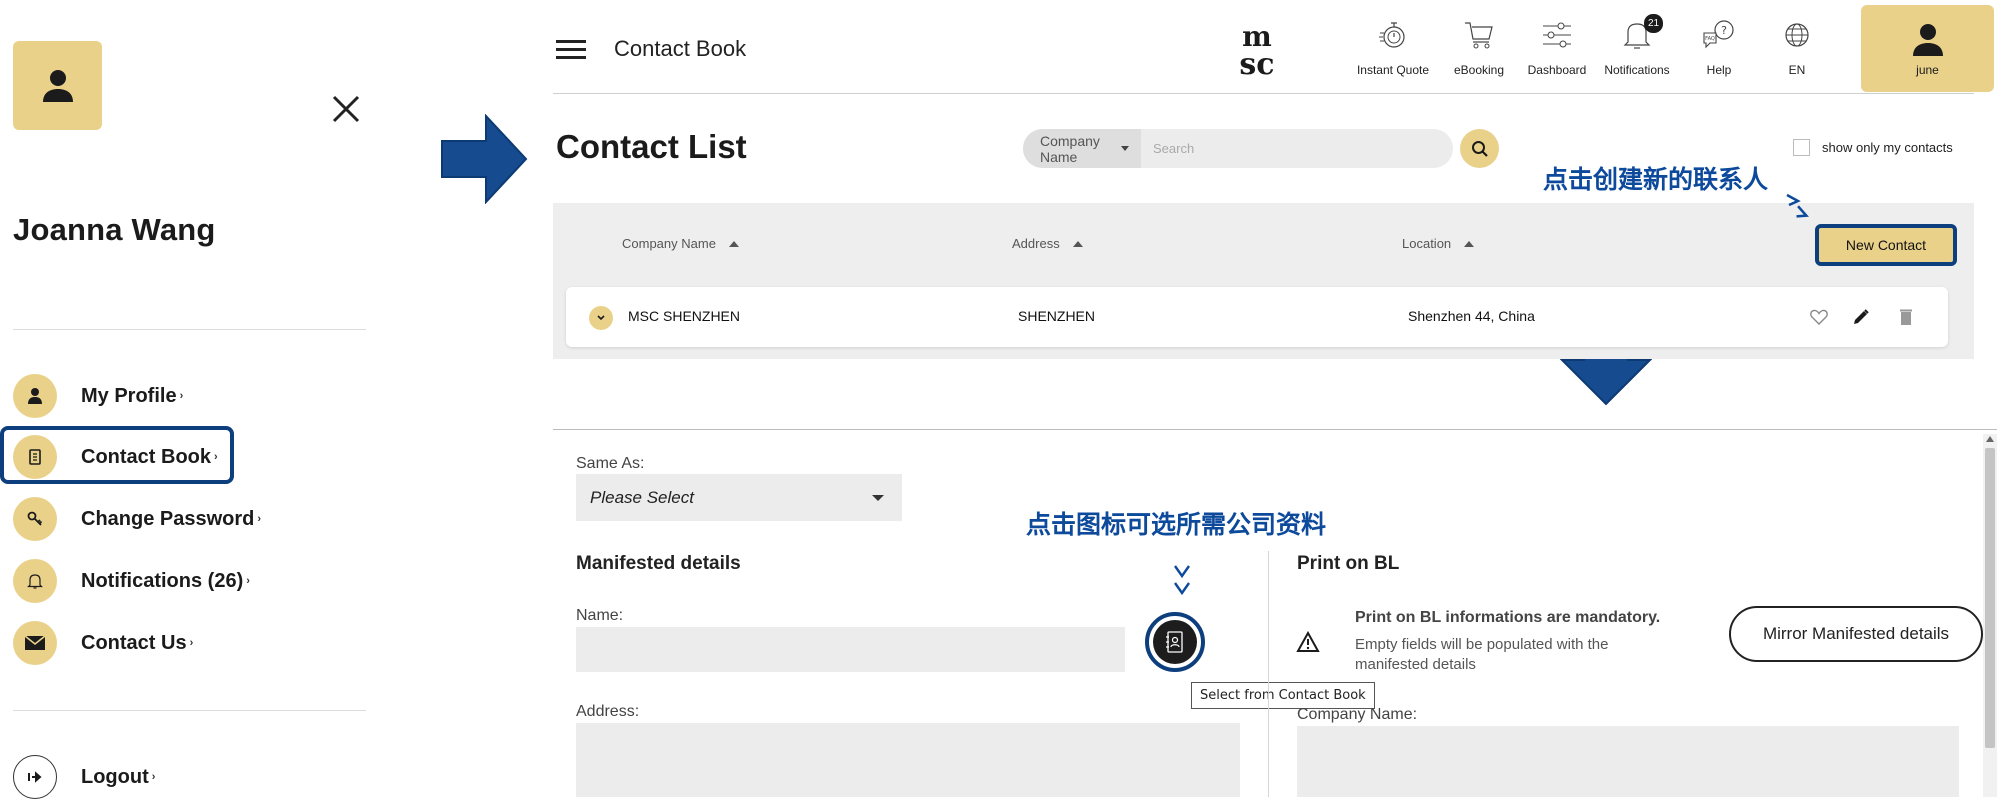 This screenshot has height=800, width=1997. I want to click on nav-notifications: 21 Notifications, so click(1637, 45).